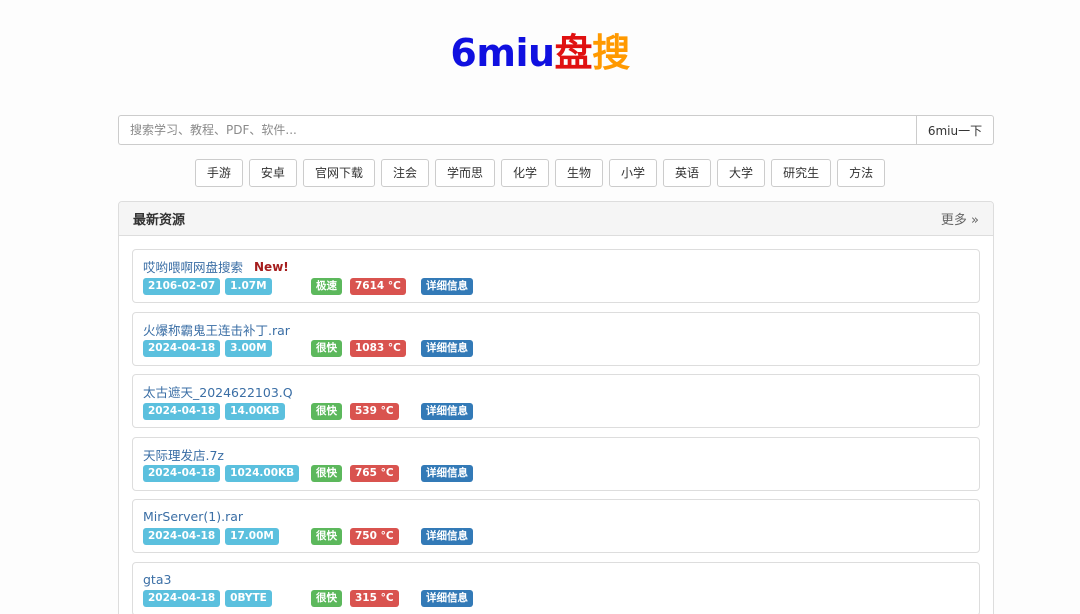  What do you see at coordinates (556, 579) in the screenshot?
I see `item-title-row: gta3` at bounding box center [556, 579].